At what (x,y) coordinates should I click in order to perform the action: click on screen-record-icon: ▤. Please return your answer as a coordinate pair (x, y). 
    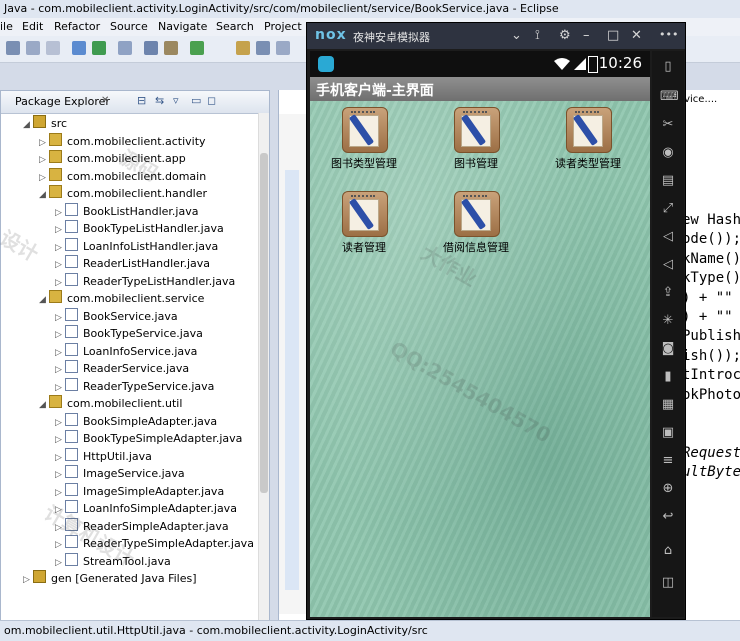
    Looking at the image, I should click on (668, 181).